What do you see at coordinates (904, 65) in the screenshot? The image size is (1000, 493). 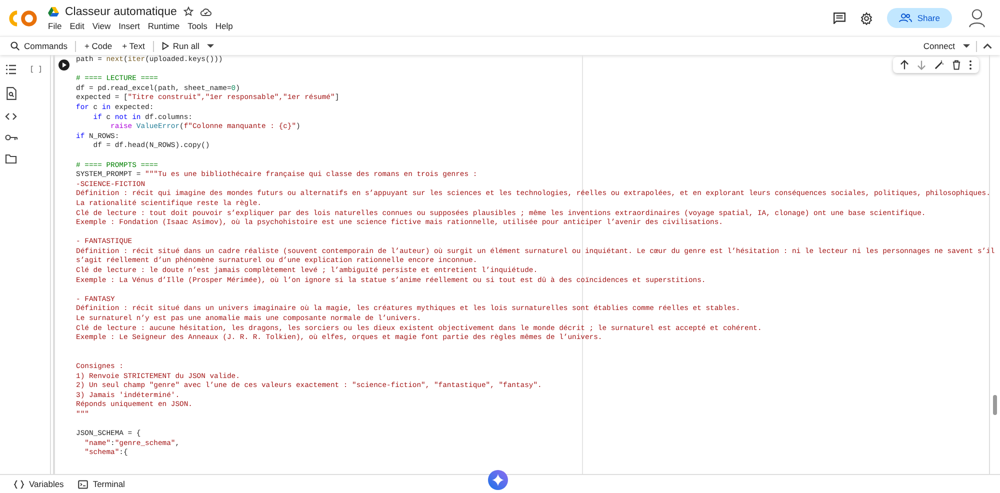 I see `move-up-icon` at bounding box center [904, 65].